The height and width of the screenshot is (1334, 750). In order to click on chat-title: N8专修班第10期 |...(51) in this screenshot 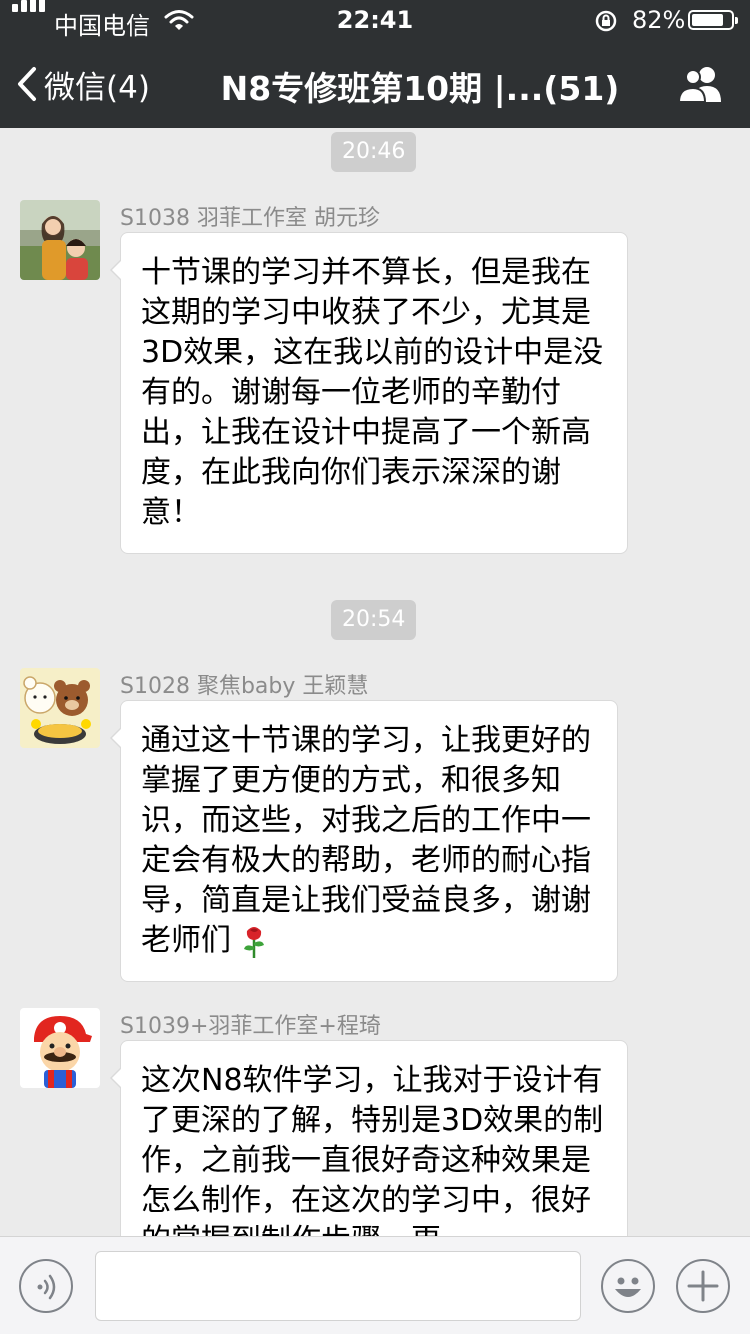, I will do `click(420, 88)`.